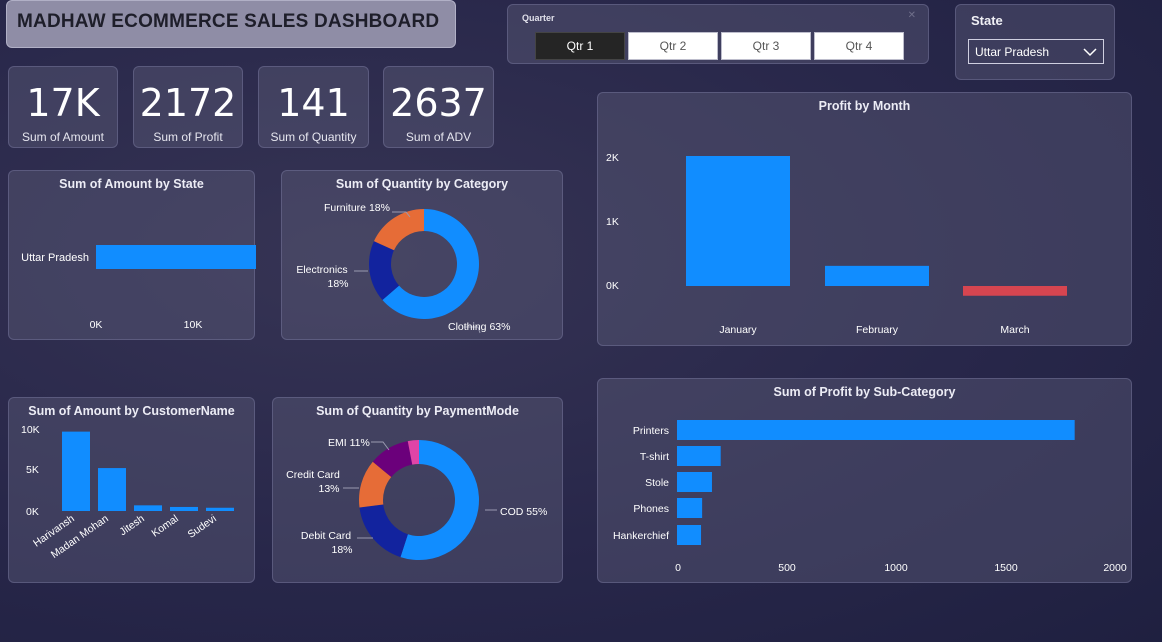 The image size is (1162, 642). I want to click on quarter-option-qtr1: Qtr 1, so click(580, 46).